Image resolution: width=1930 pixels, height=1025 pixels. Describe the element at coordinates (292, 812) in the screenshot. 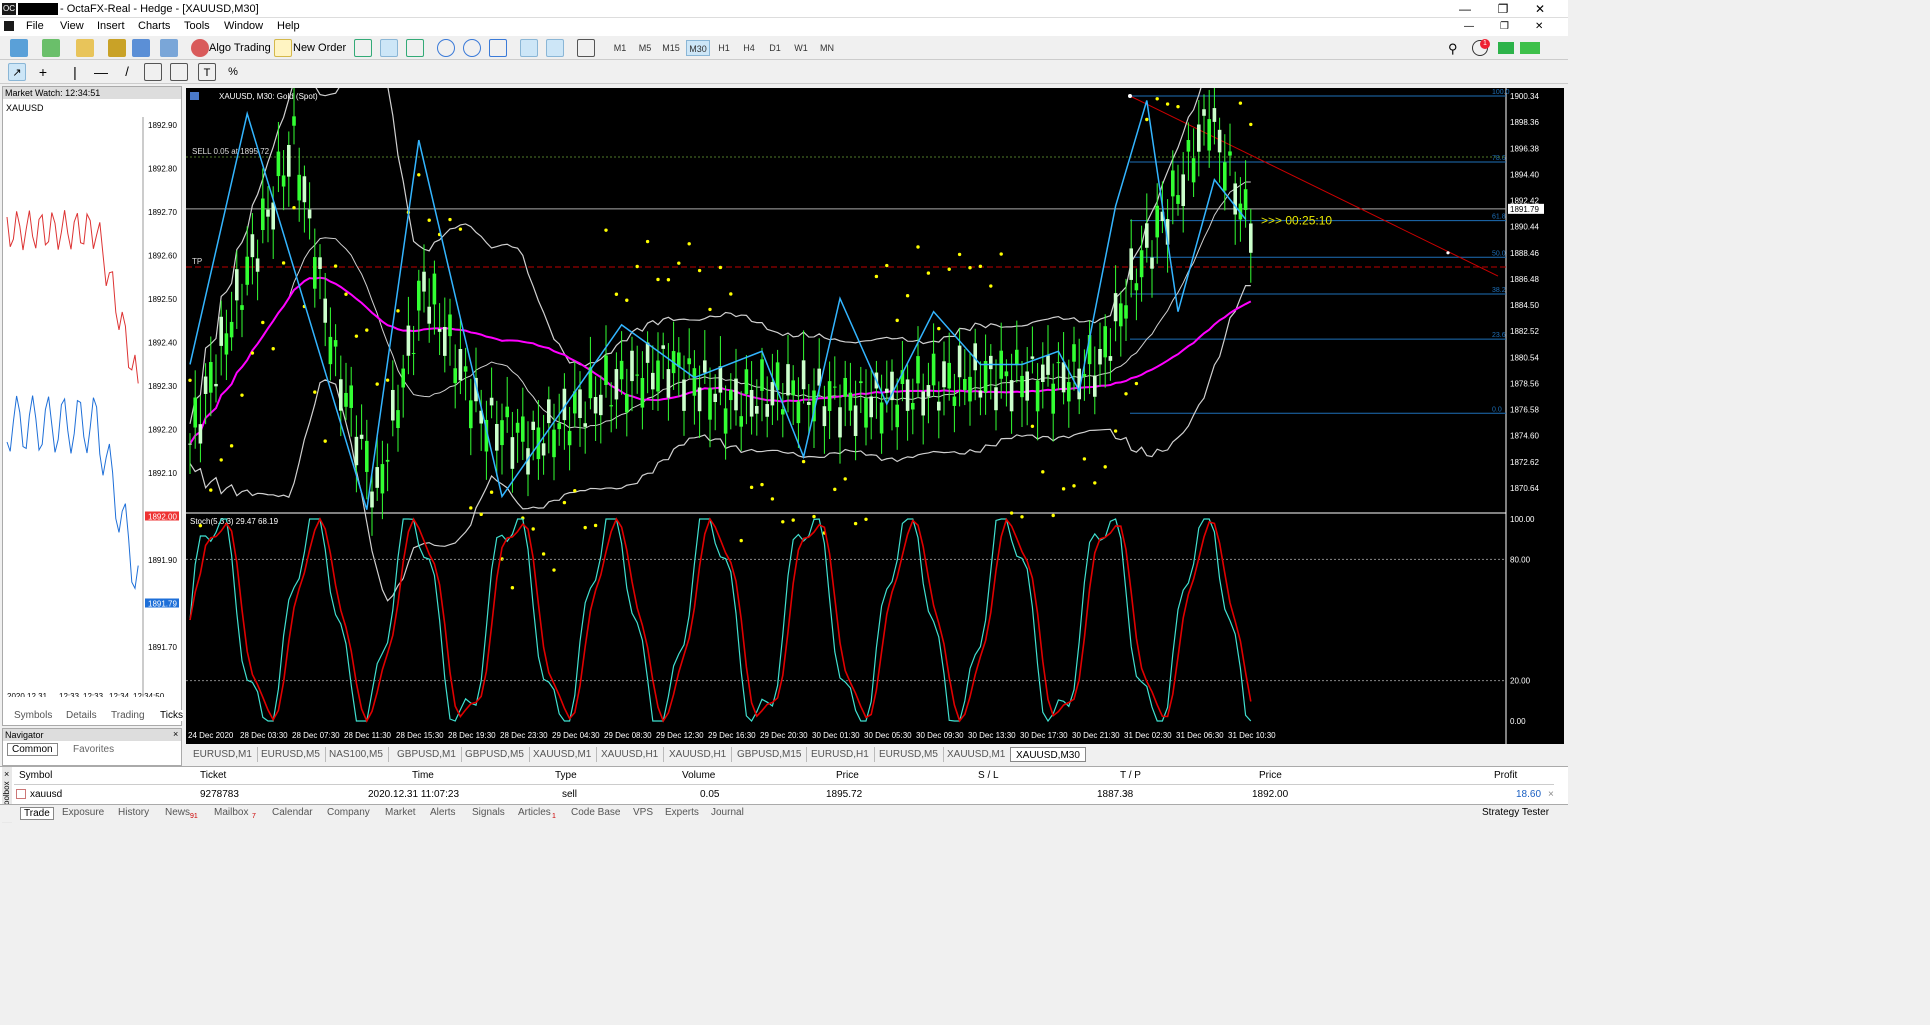

I see `tab-calendar: Calendar` at that location.